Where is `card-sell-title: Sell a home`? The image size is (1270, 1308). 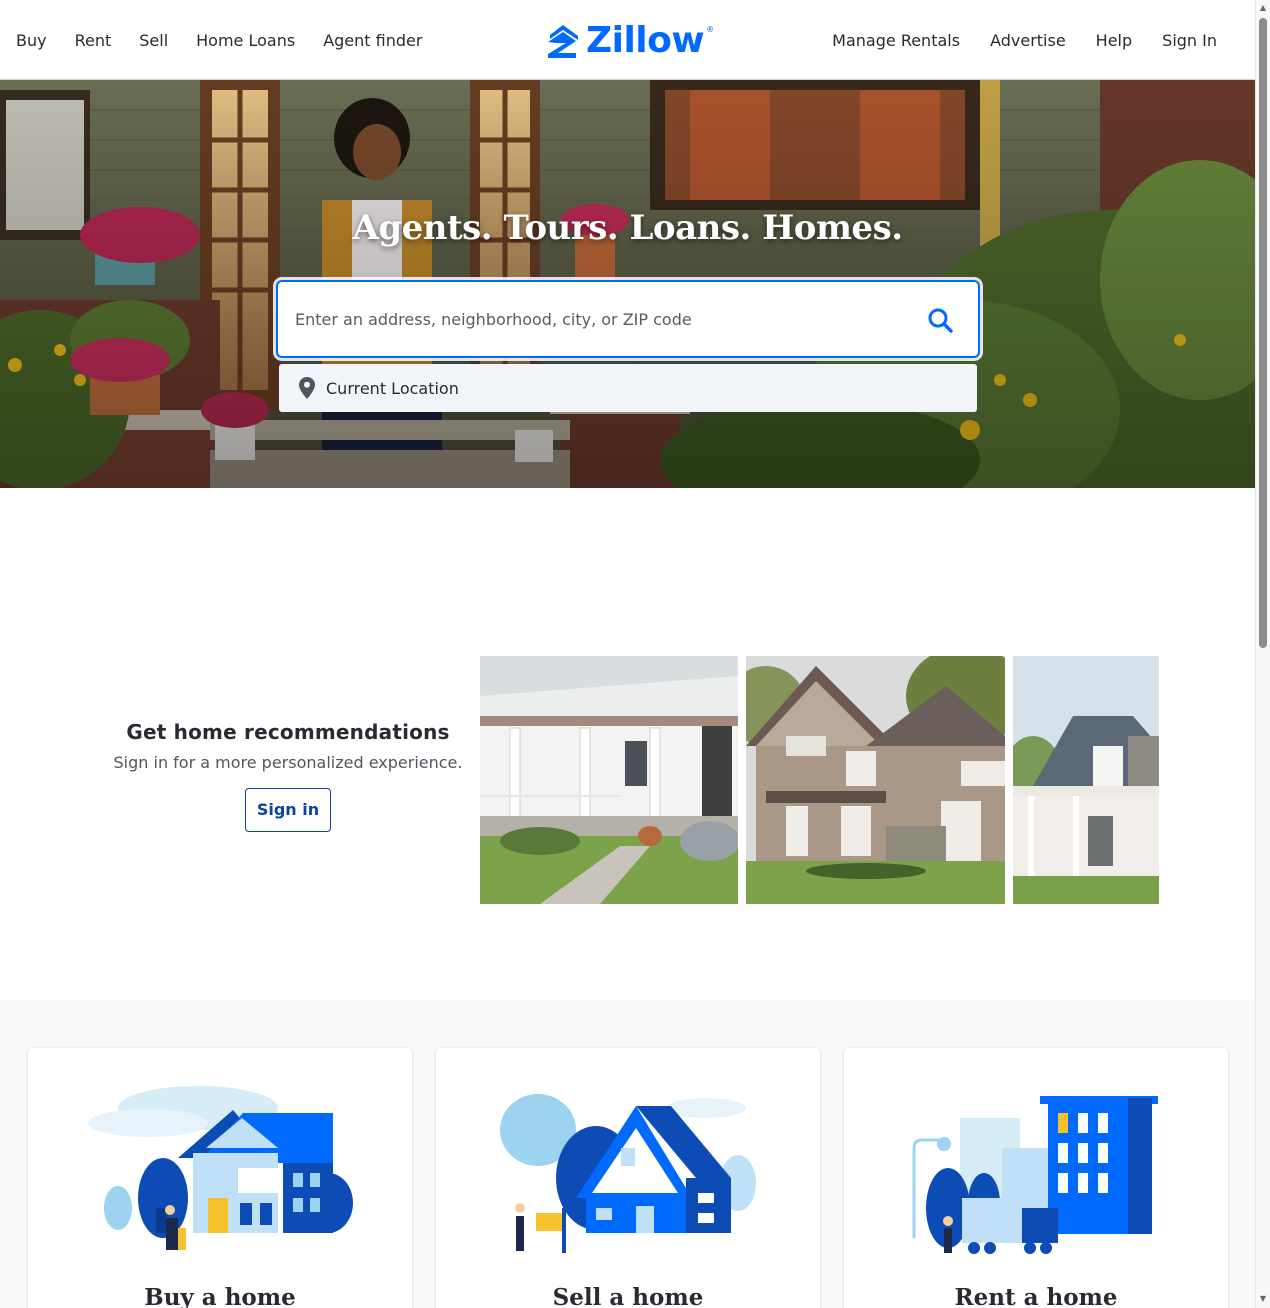 card-sell-title: Sell a home is located at coordinates (628, 1296).